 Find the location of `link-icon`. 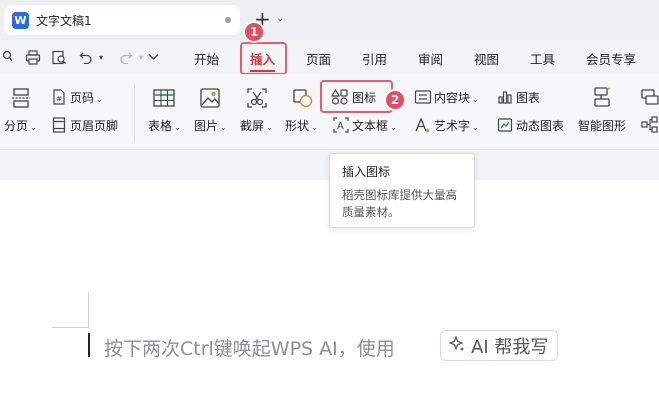

link-icon is located at coordinates (8, 57).